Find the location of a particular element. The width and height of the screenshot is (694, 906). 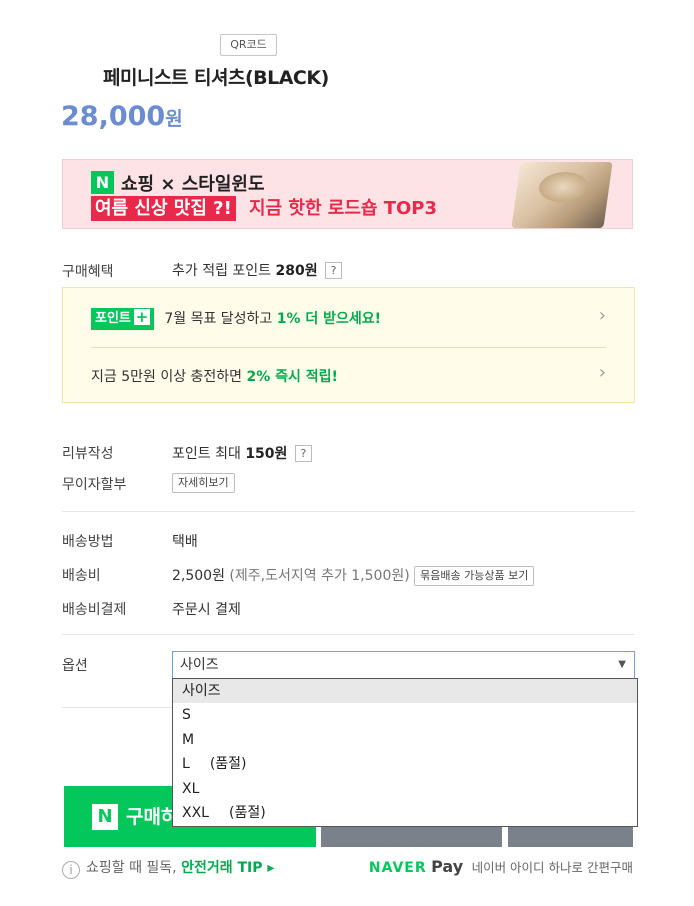

option-name: M is located at coordinates (188, 739).